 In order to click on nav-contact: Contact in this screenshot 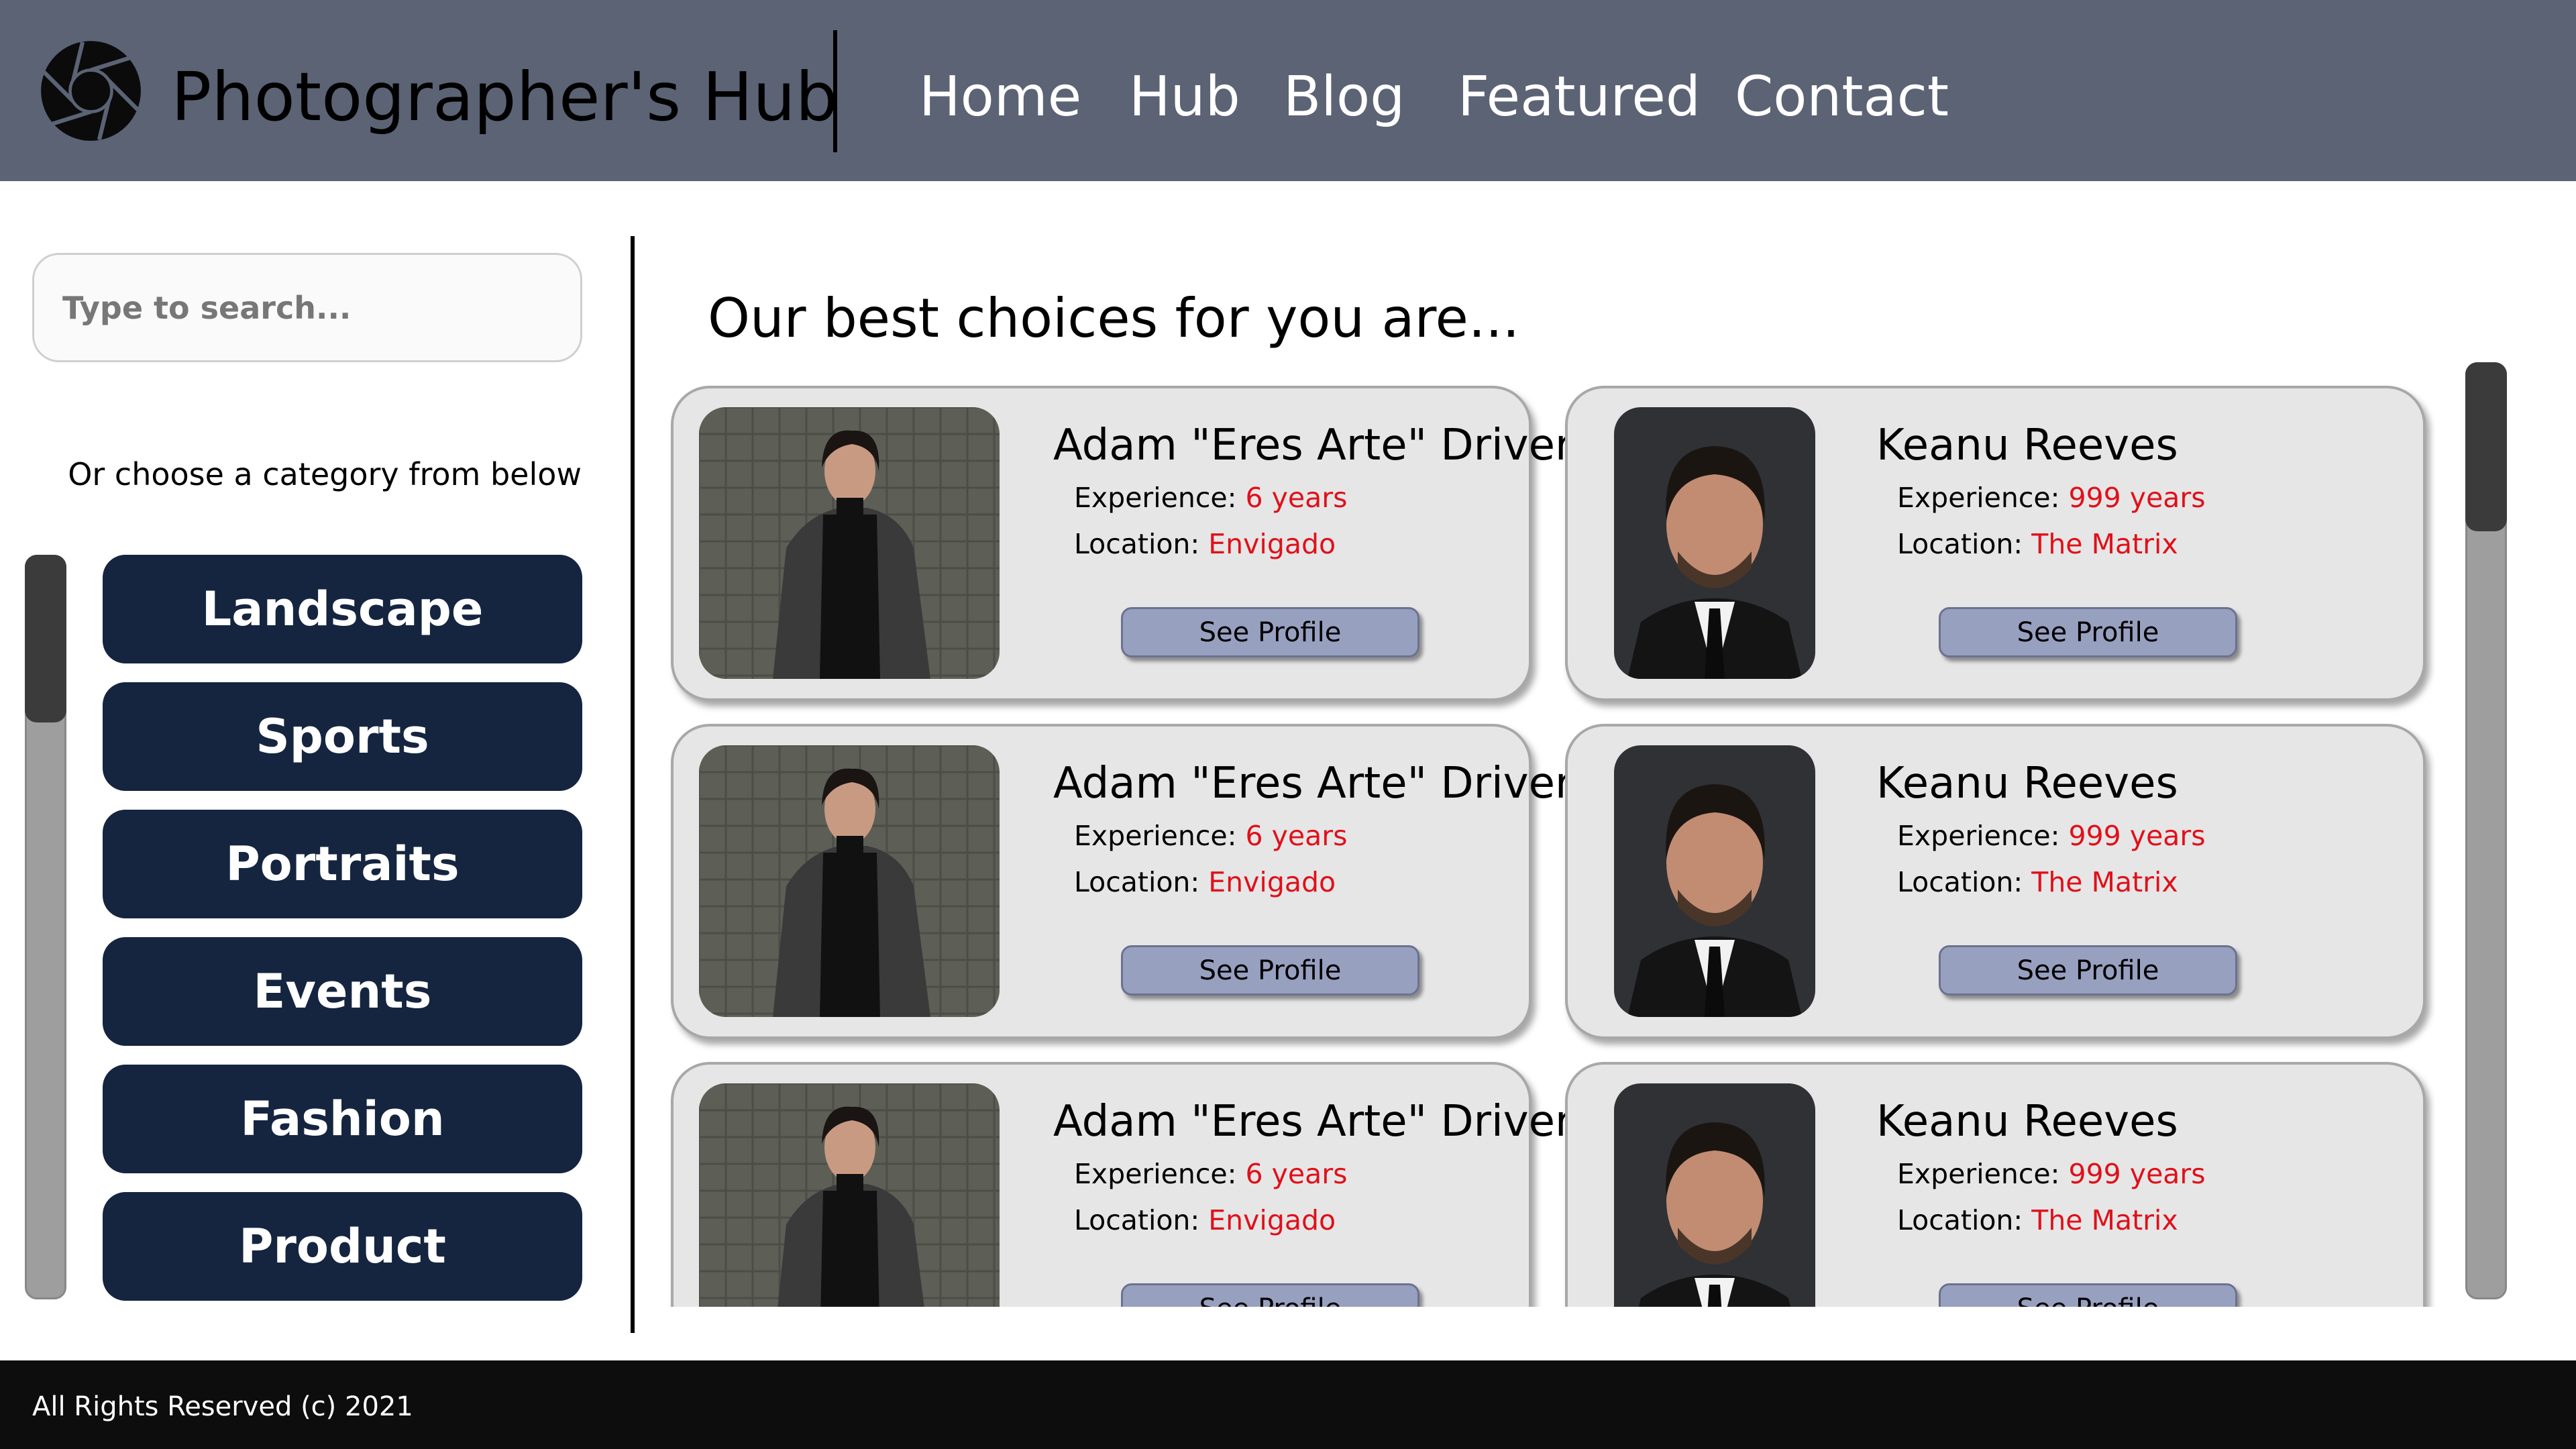, I will do `click(1842, 97)`.